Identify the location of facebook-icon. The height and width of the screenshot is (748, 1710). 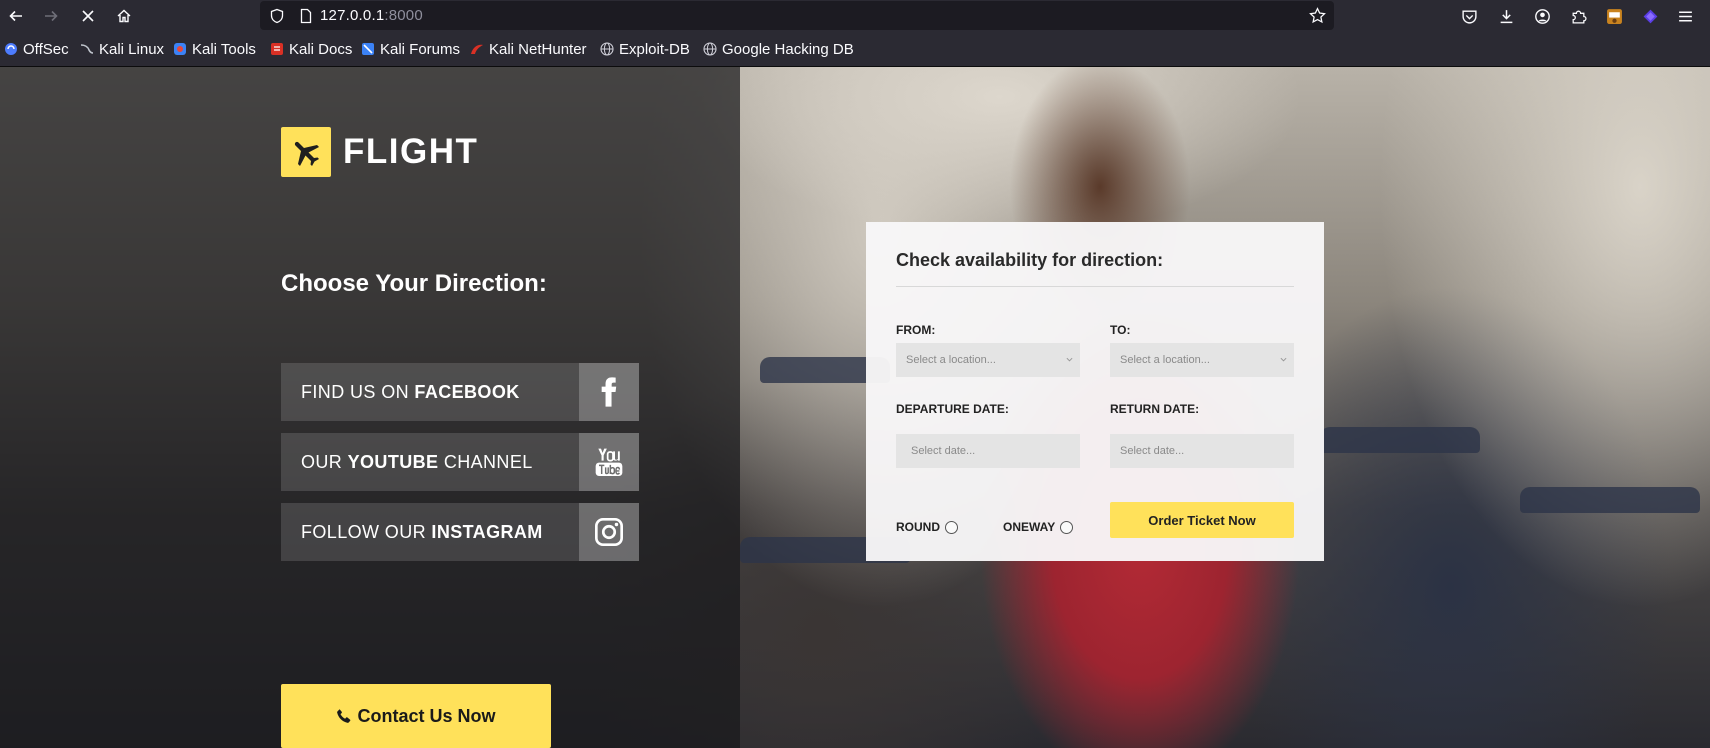
(609, 392).